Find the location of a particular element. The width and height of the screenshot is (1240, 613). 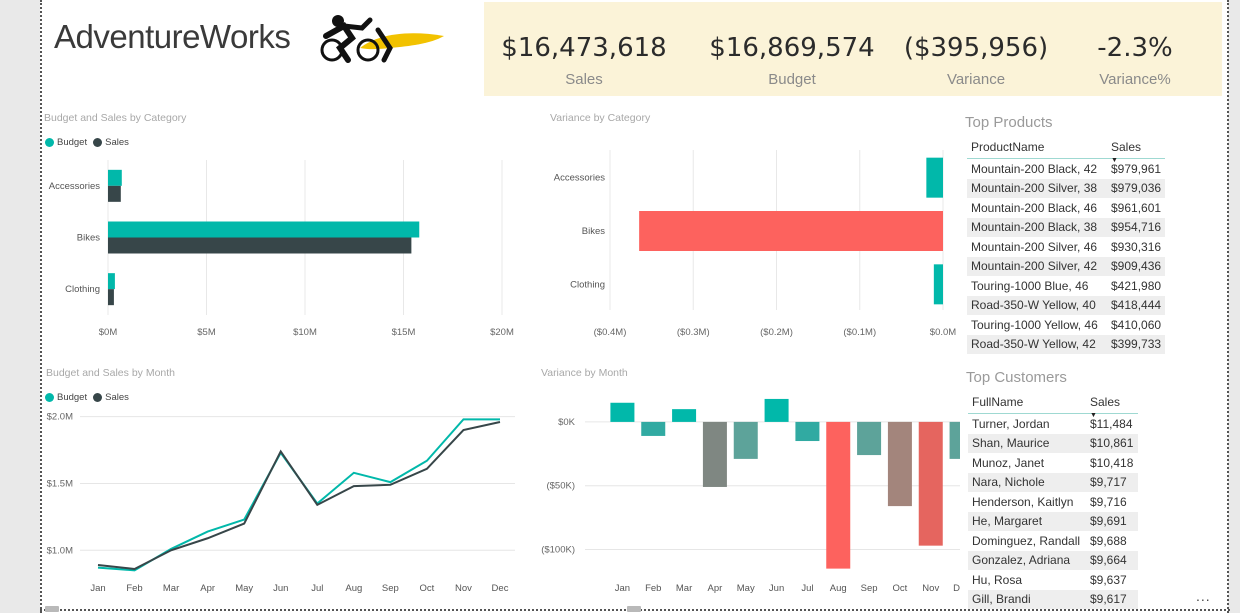

category-label: Clothing is located at coordinates (82, 289).